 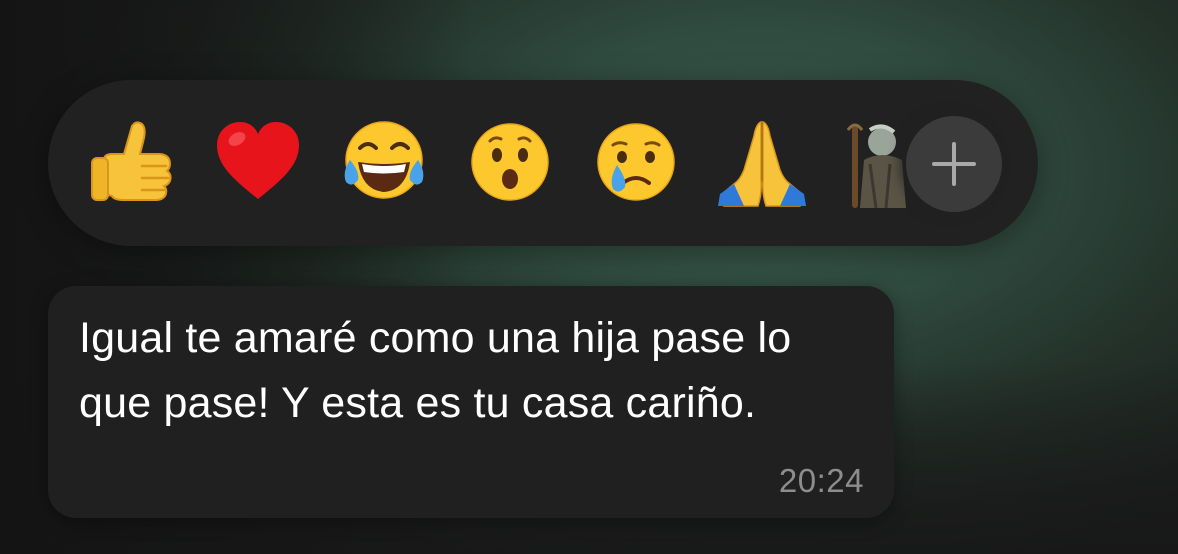 I want to click on red-heart-icon, so click(x=258, y=160).